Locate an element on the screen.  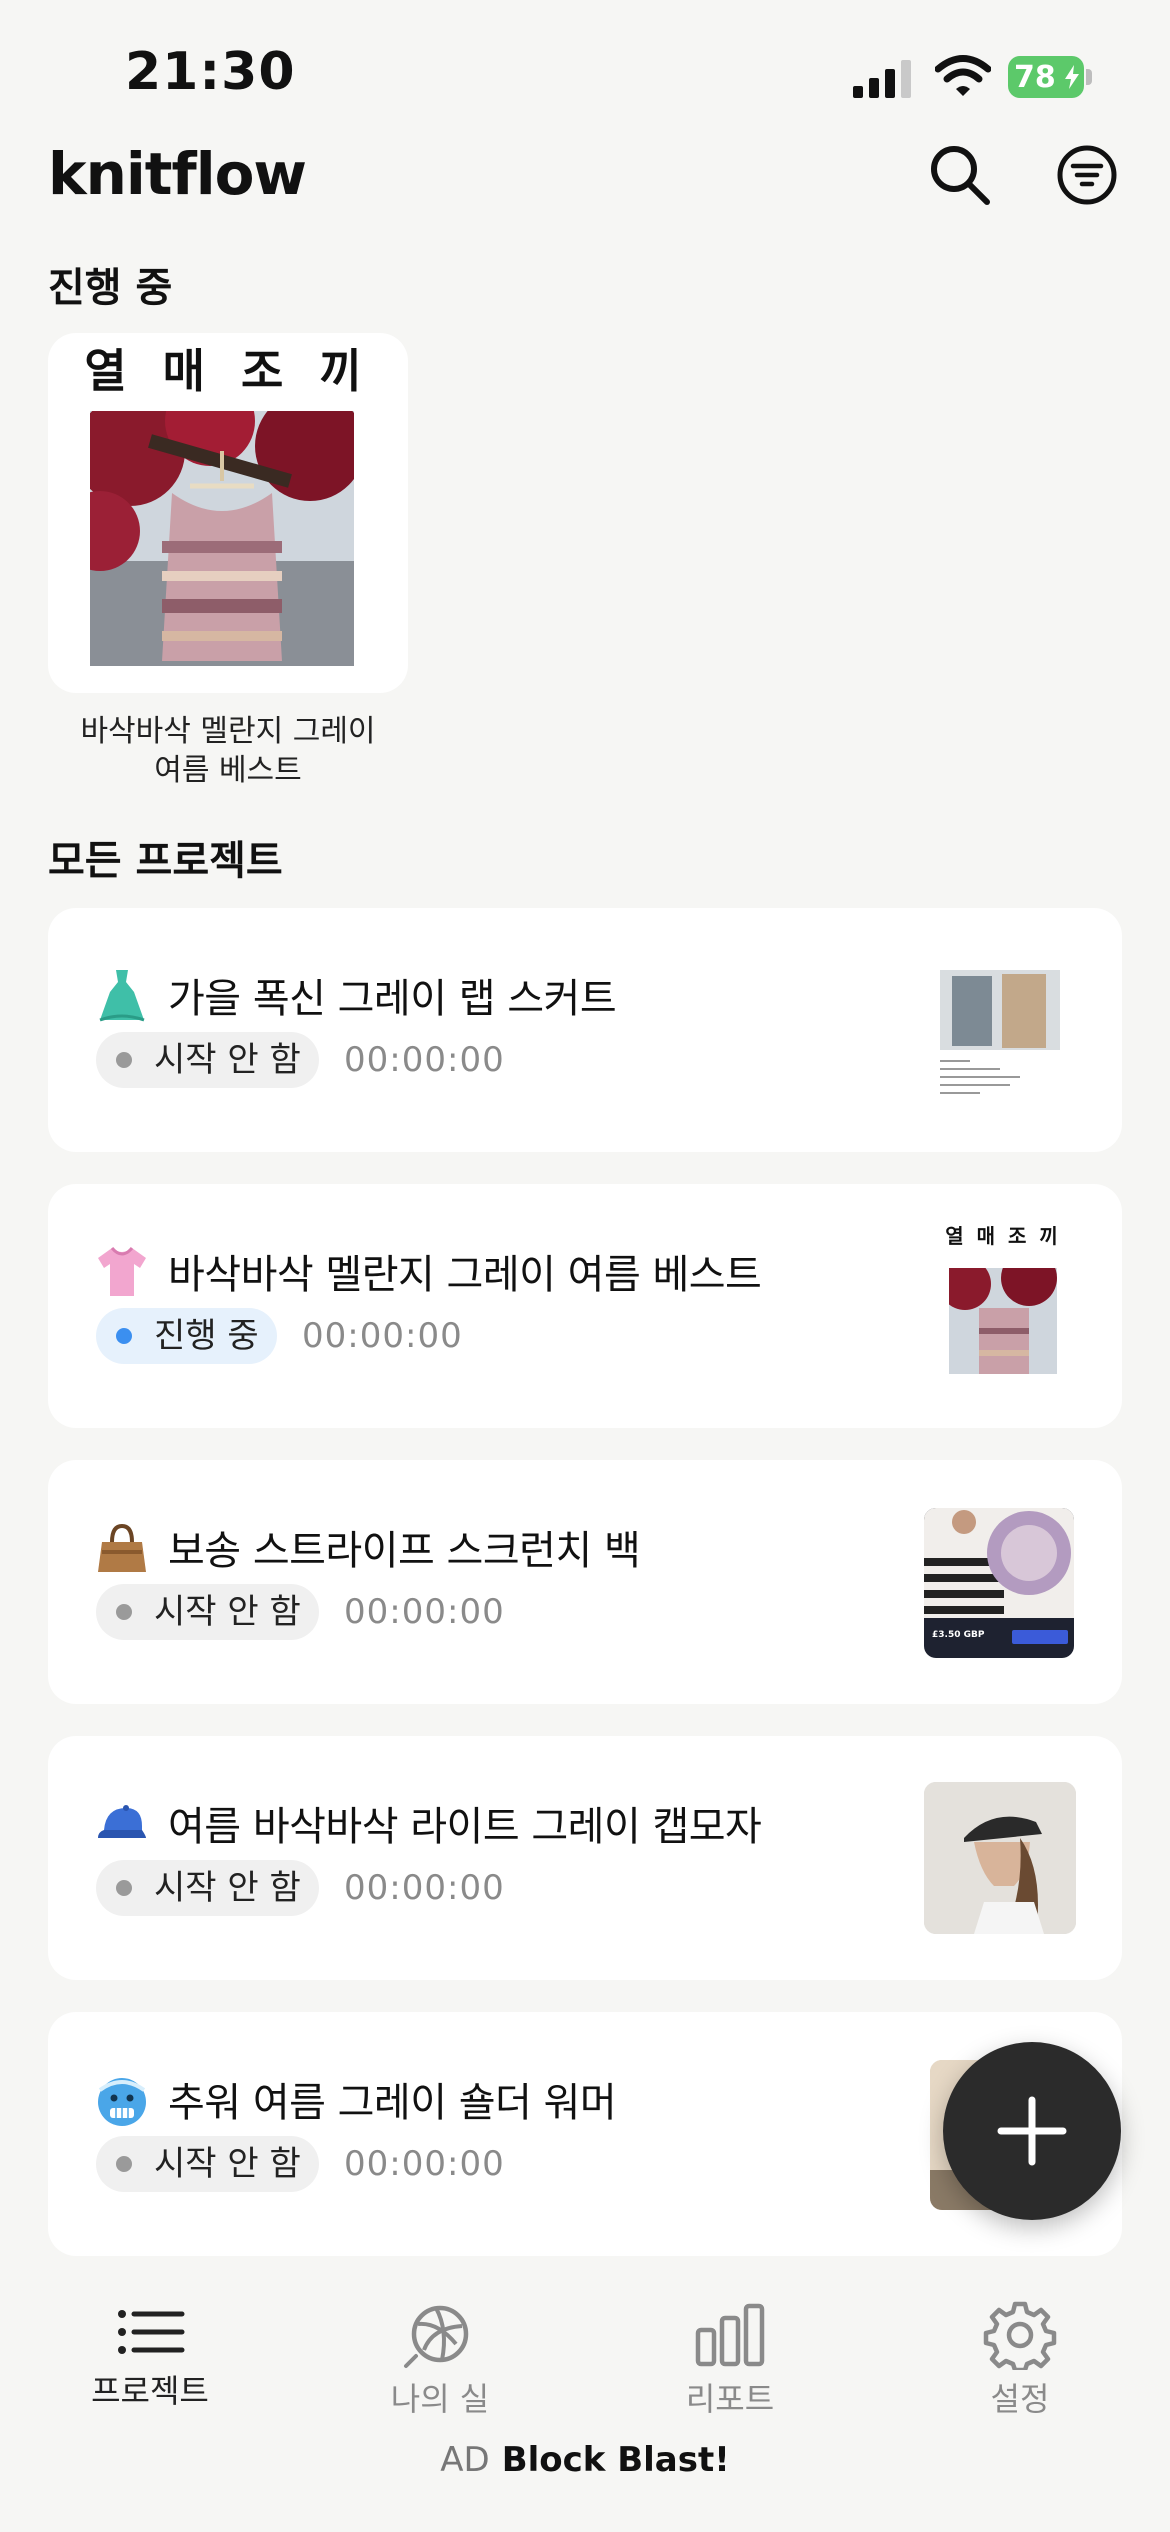
gear-icon is located at coordinates (1020, 2335).